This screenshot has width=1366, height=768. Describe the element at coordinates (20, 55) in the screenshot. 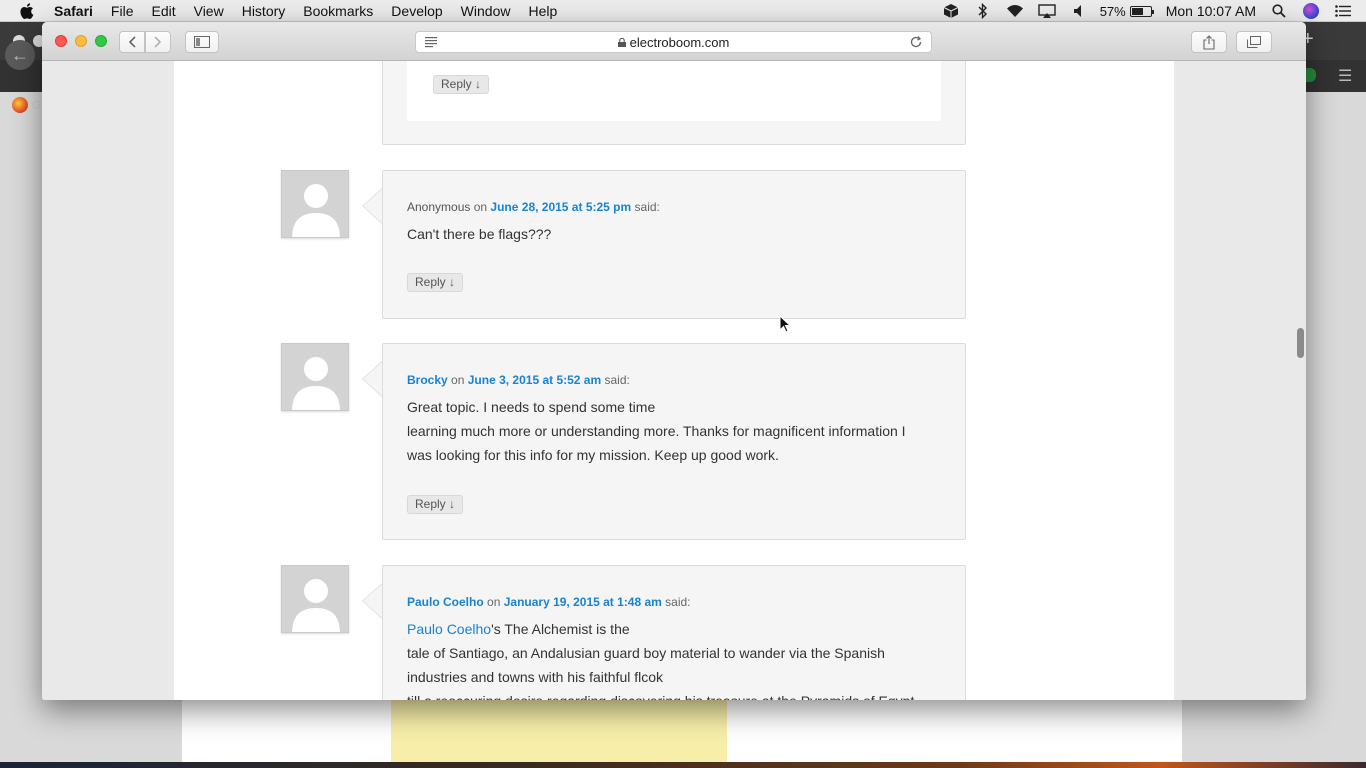

I see `background-back-icon: ←` at that location.